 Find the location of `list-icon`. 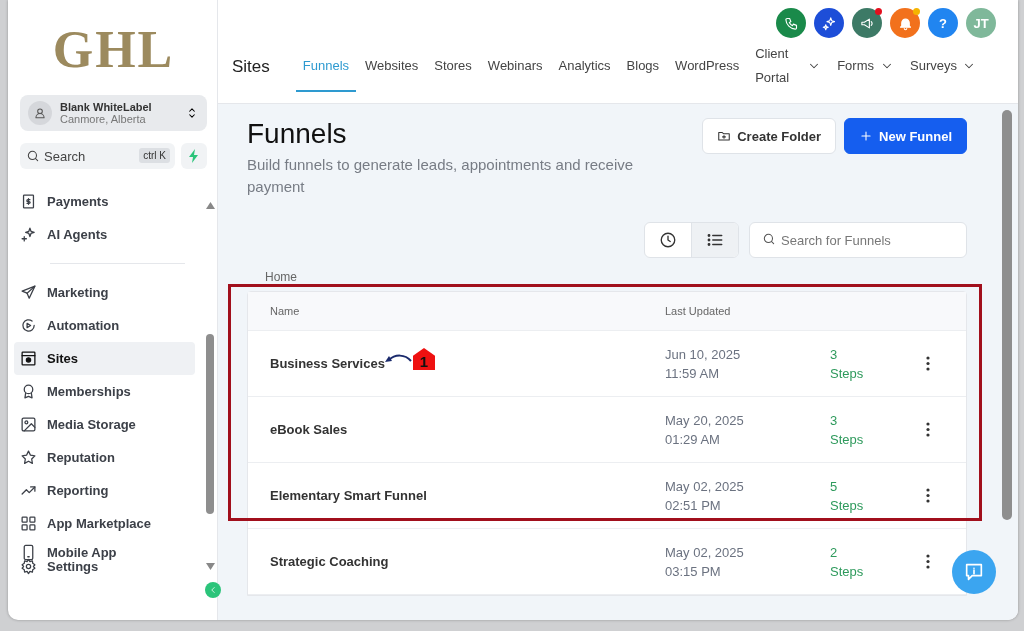

list-icon is located at coordinates (715, 240).